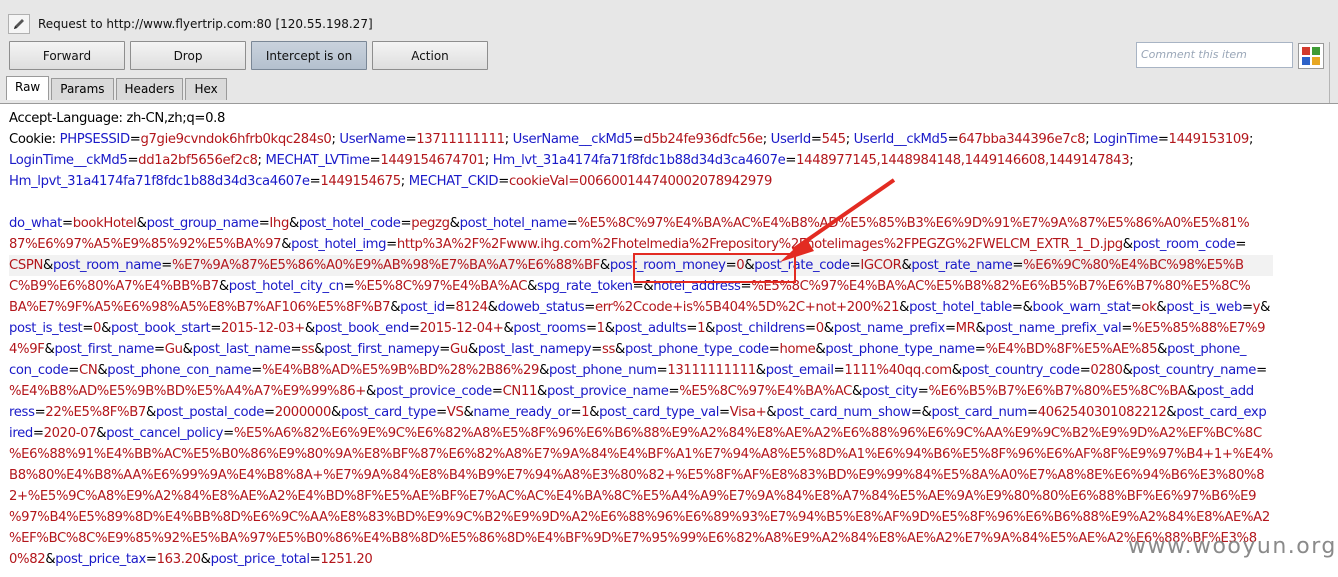 The image size is (1338, 577). What do you see at coordinates (1311, 56) in the screenshot?
I see `highlight-color-picker-icon` at bounding box center [1311, 56].